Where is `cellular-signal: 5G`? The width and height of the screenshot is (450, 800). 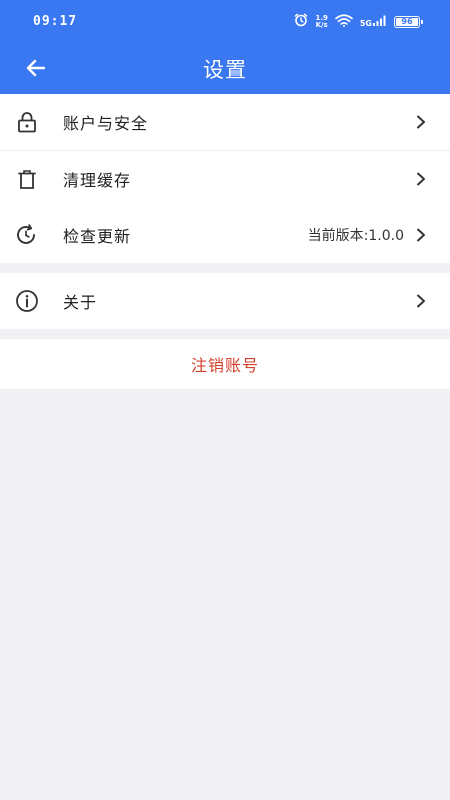 cellular-signal: 5G is located at coordinates (373, 21).